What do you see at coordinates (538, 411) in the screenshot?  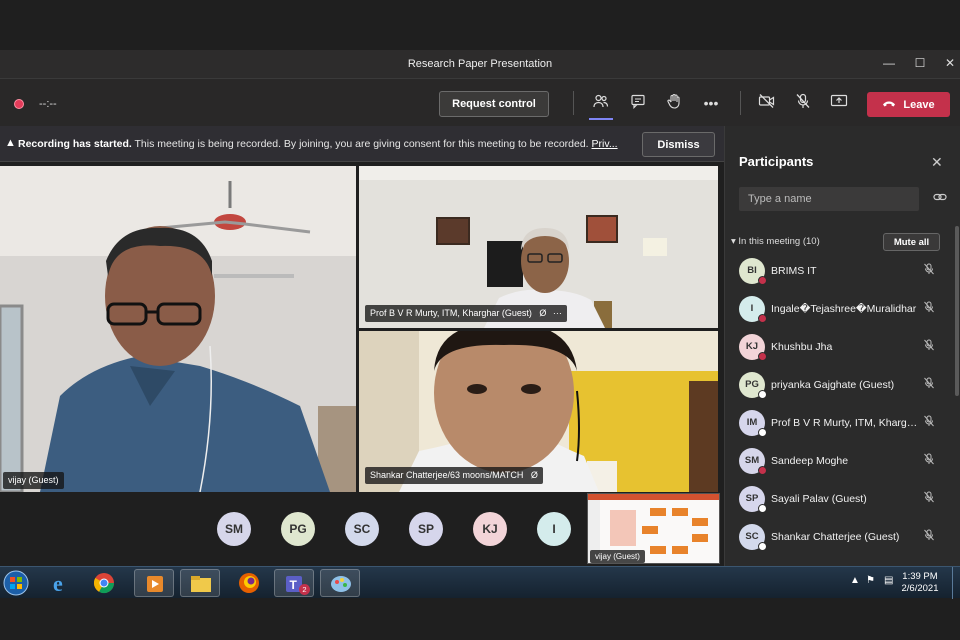 I see `video-tile-shankar: Shankar Chatterjee/63 moons/MATCH Ø` at bounding box center [538, 411].